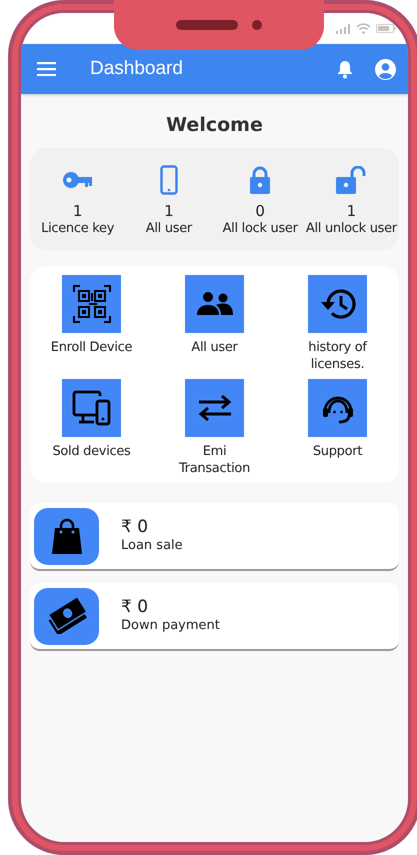  What do you see at coordinates (260, 180) in the screenshot?
I see `lock-icon` at bounding box center [260, 180].